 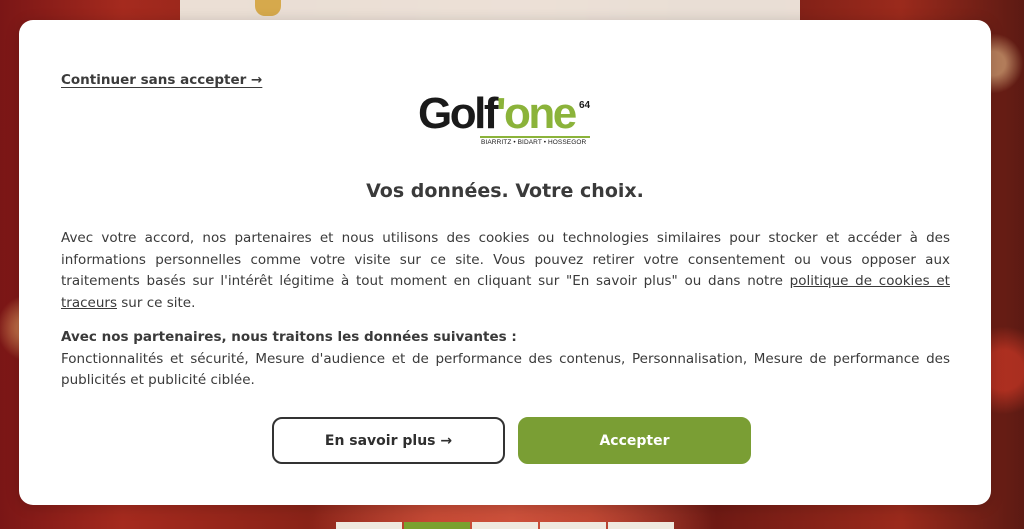 What do you see at coordinates (161, 80) in the screenshot?
I see `continue-without-accepting-link: Continuer sans accepter →` at bounding box center [161, 80].